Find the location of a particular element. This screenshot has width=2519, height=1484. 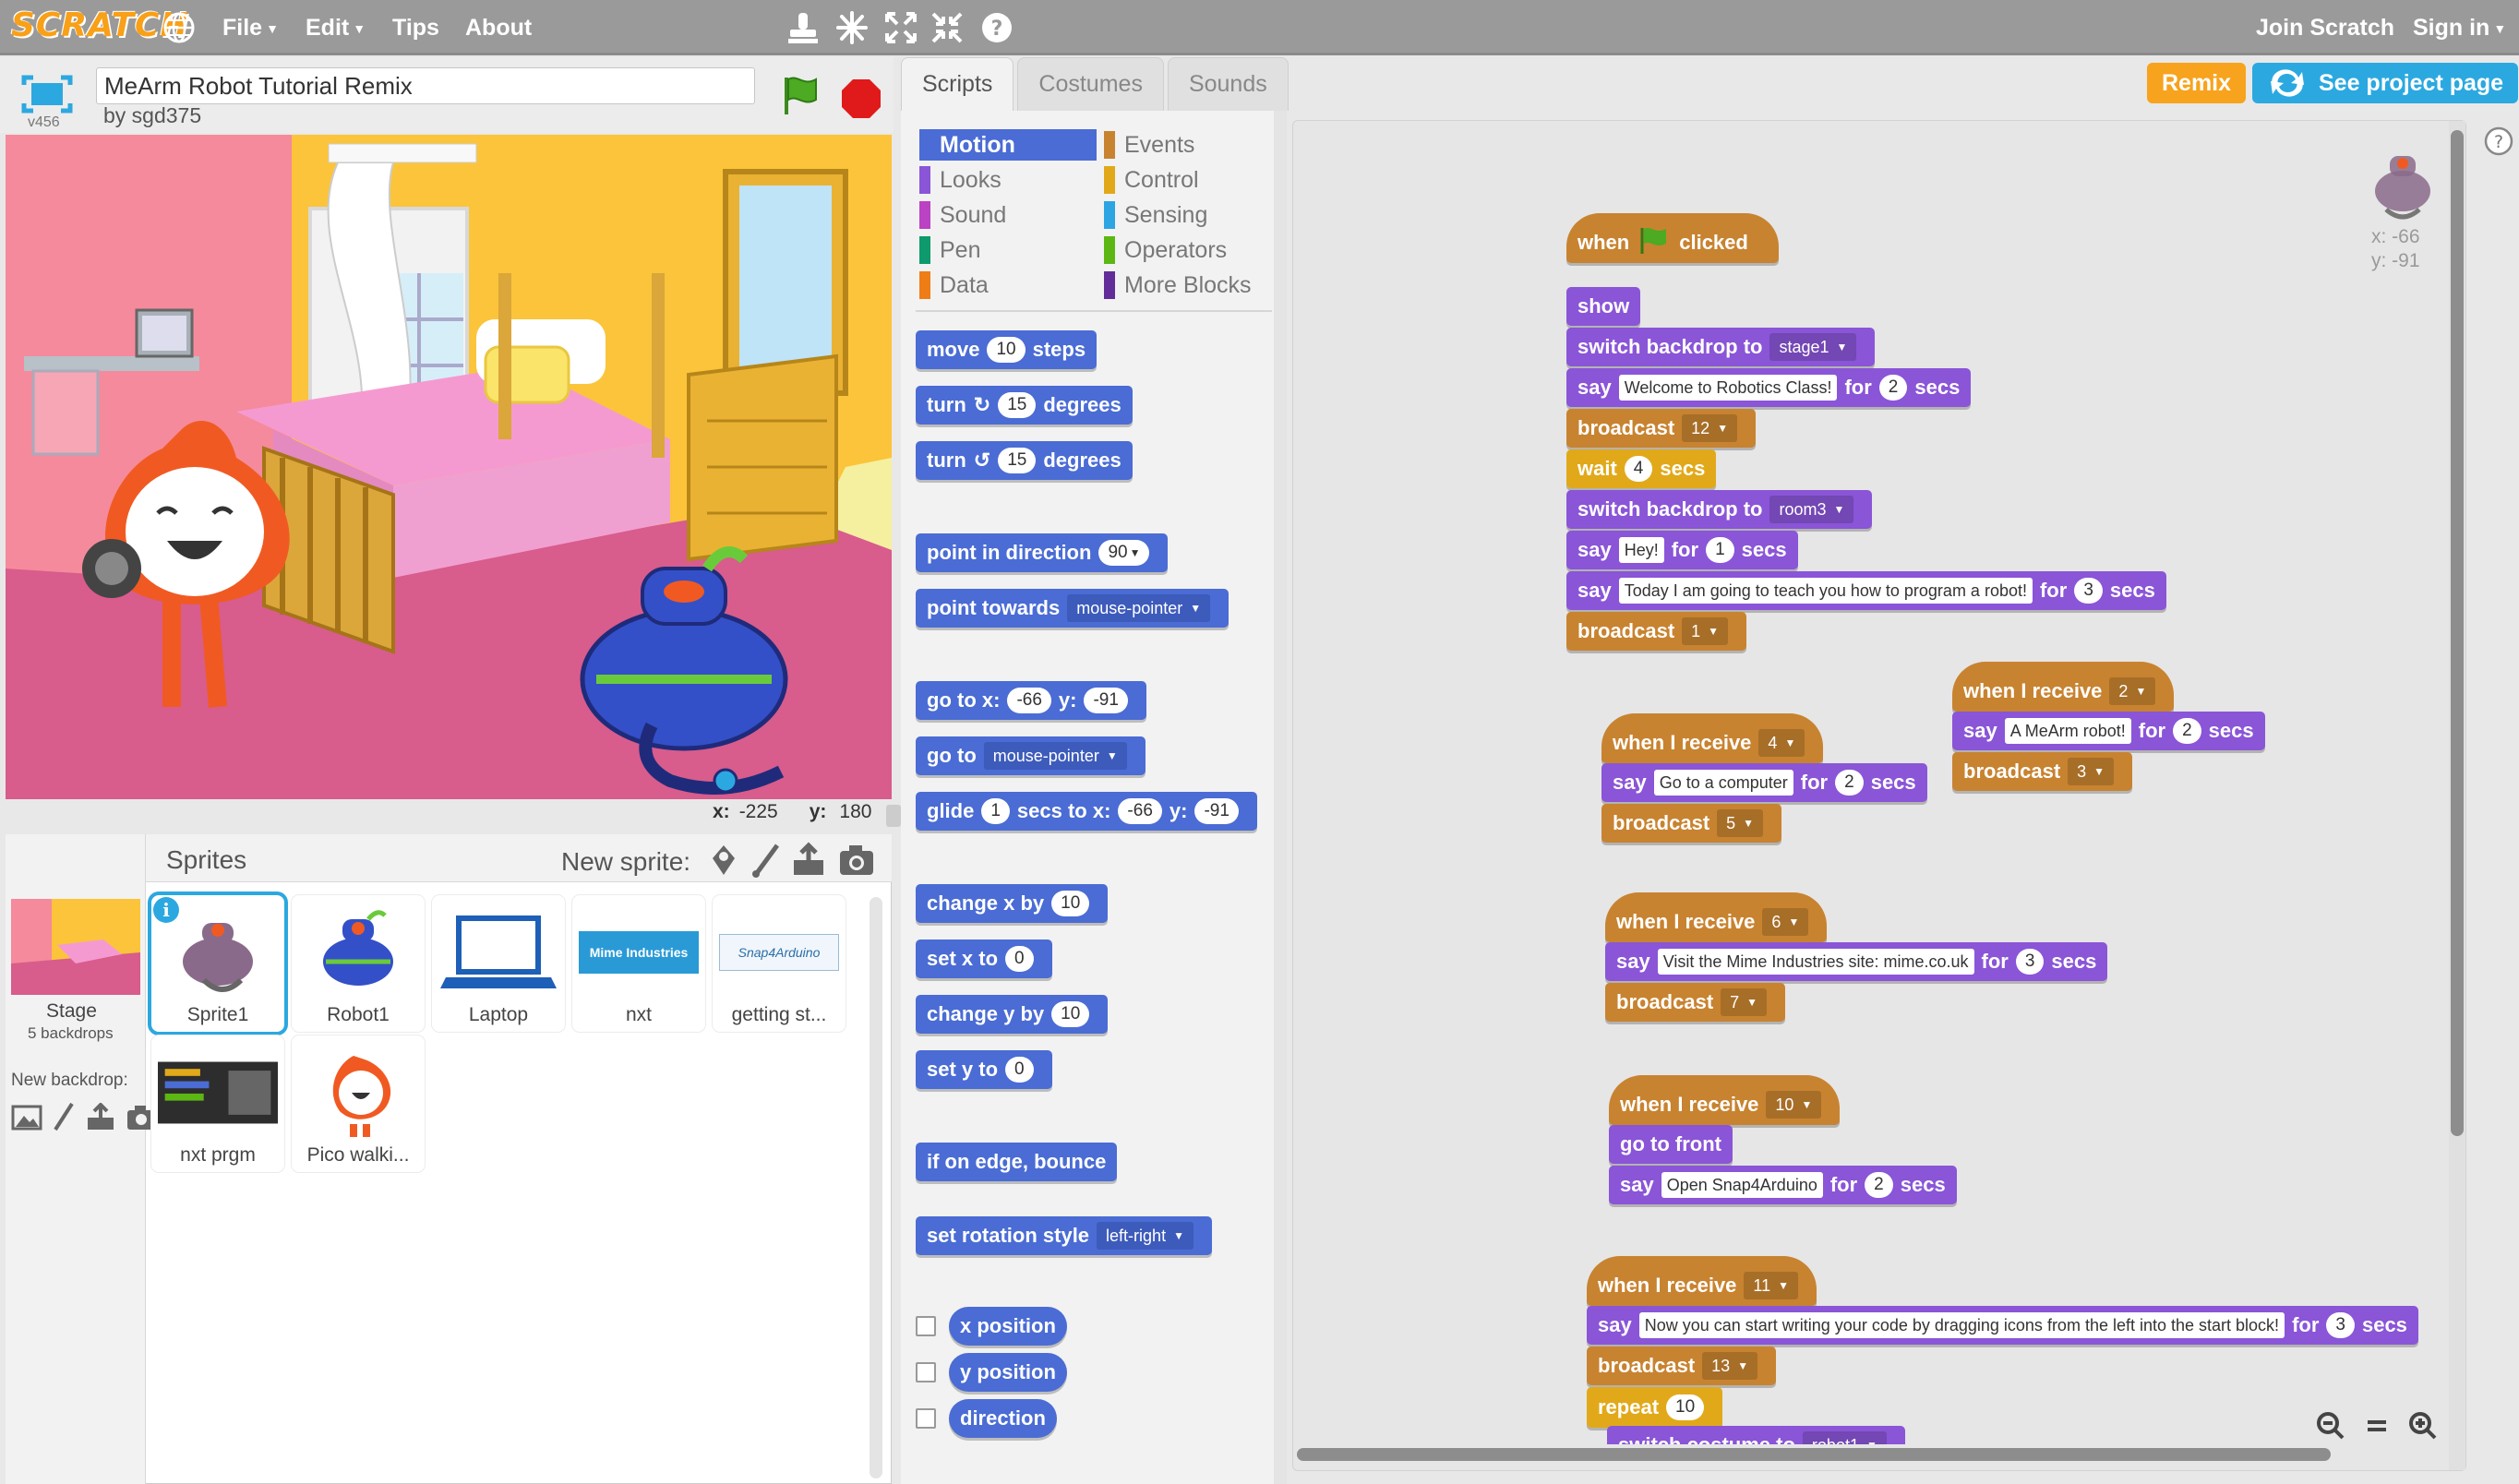

broadcast-block: broadcast 1 ▼ is located at coordinates (1656, 631).